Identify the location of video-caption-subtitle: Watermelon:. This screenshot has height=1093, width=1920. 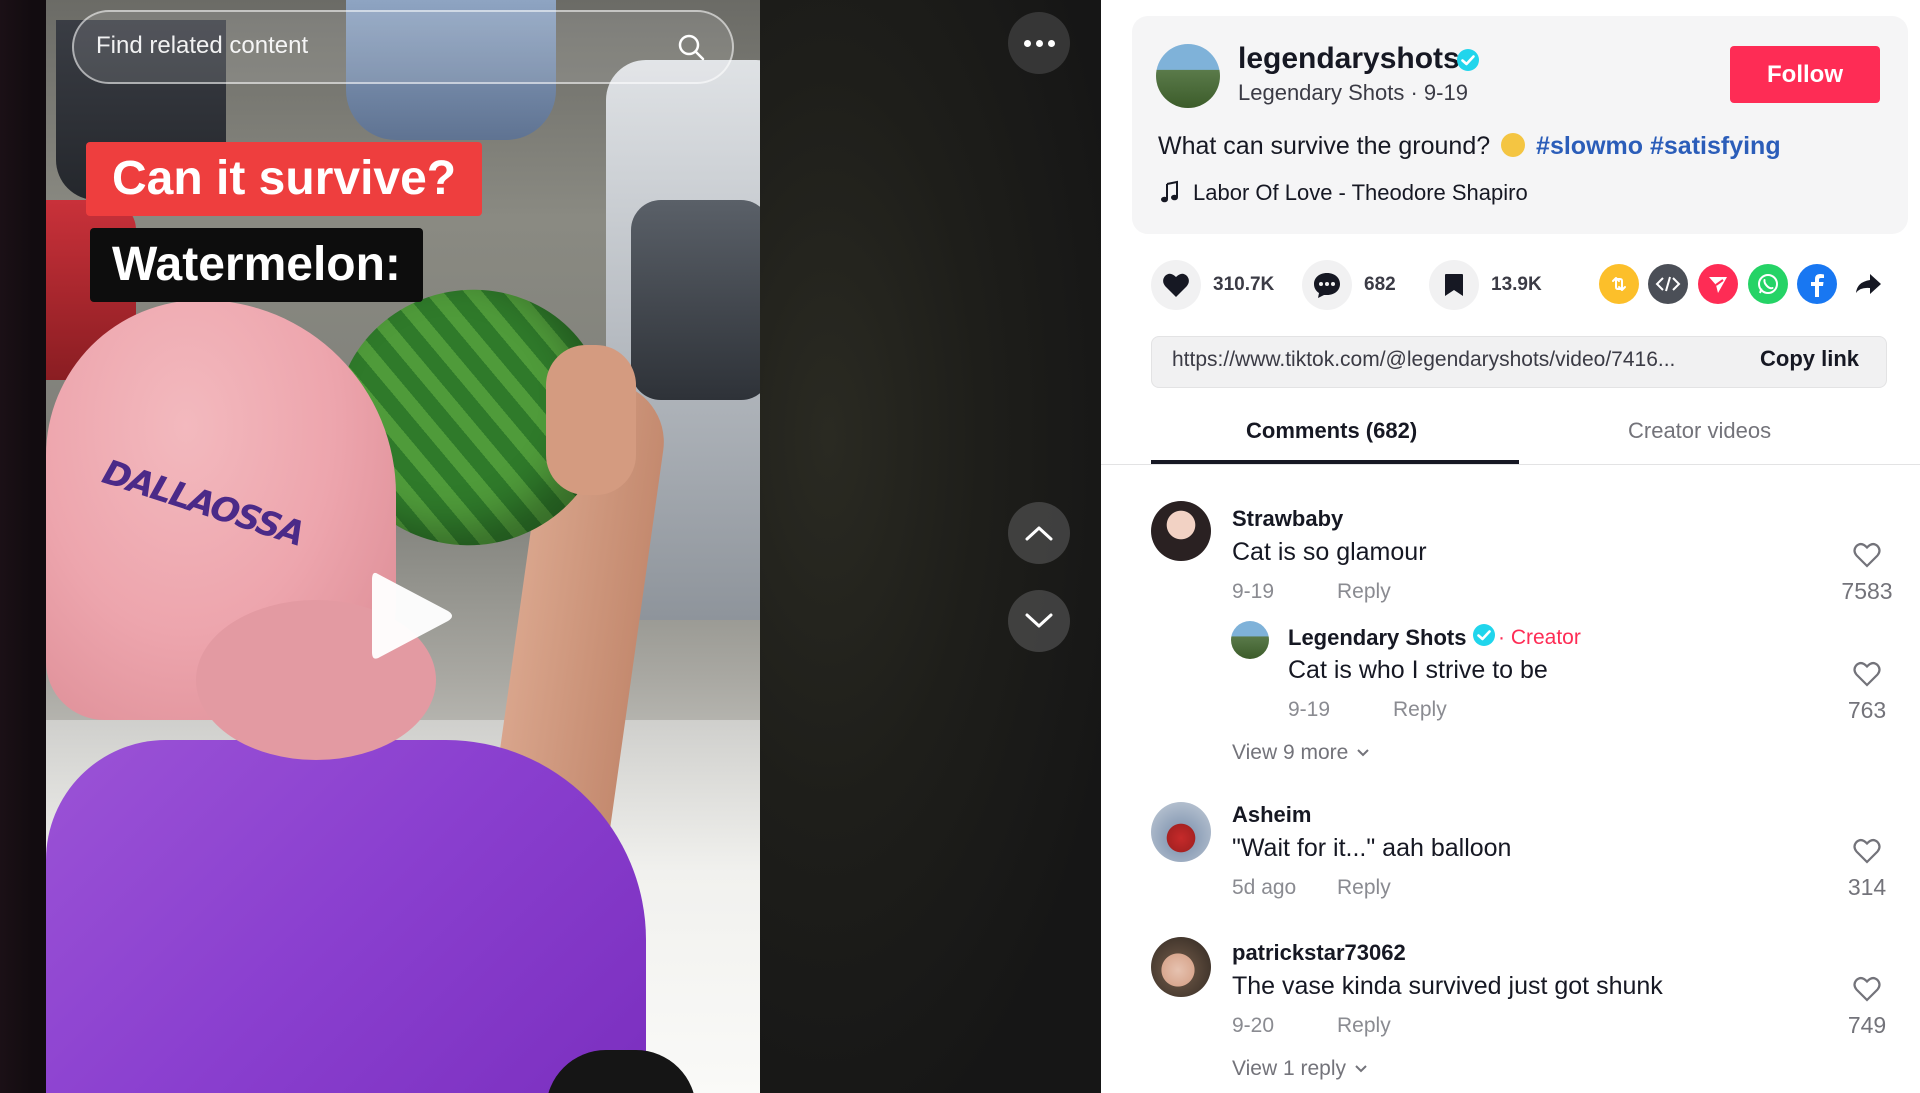
(256, 265).